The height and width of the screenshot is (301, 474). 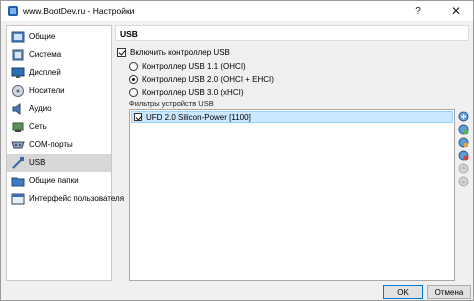 What do you see at coordinates (59, 37) in the screenshot?
I see `sidebar-item-general: Общие` at bounding box center [59, 37].